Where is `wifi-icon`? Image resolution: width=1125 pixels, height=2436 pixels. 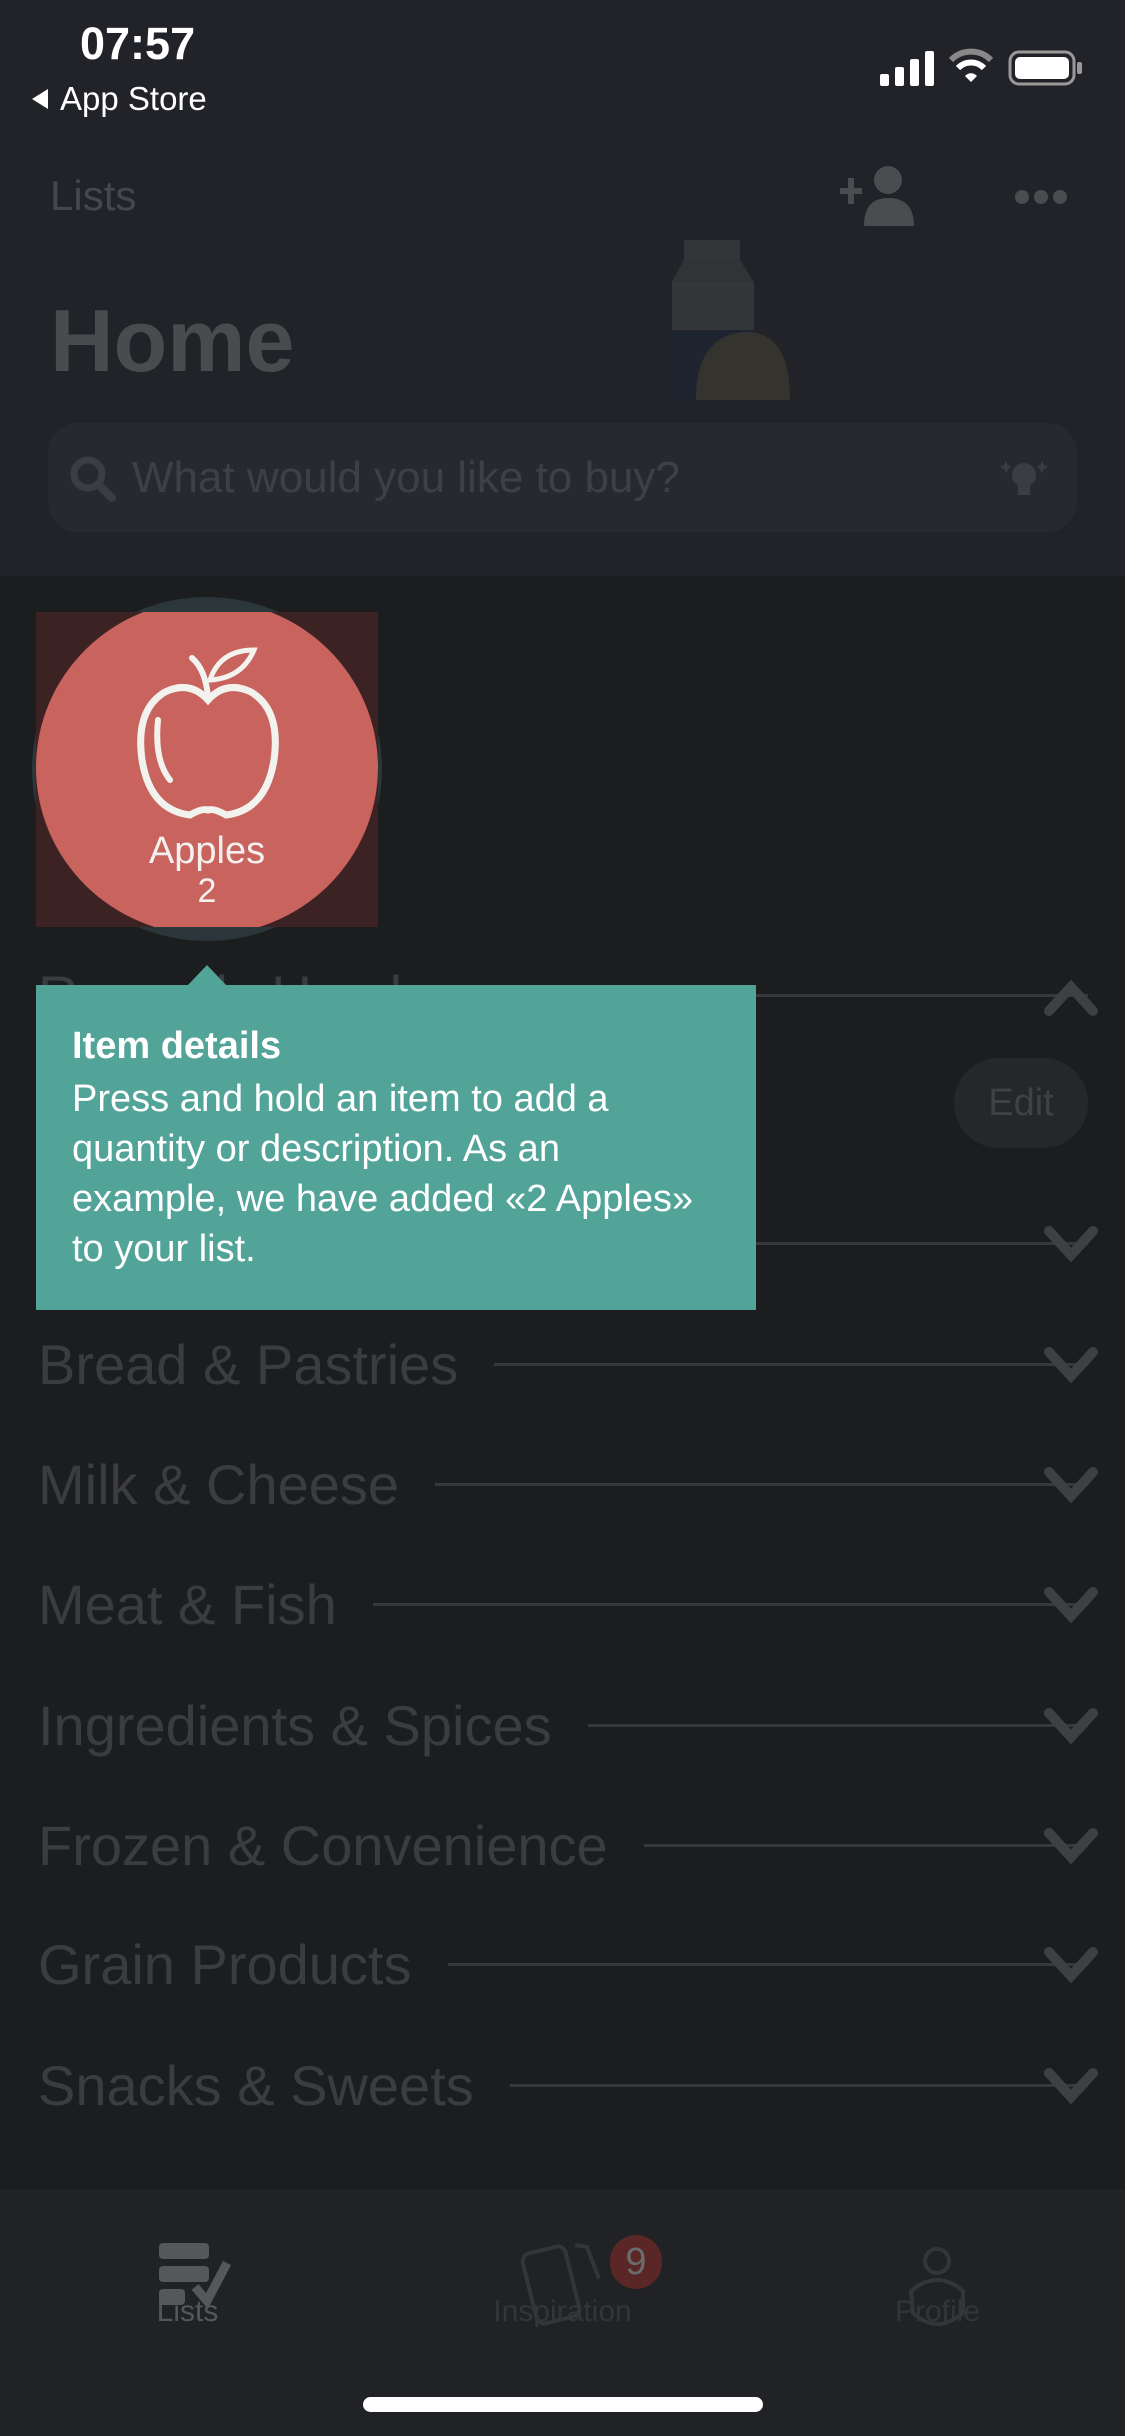
wifi-icon is located at coordinates (971, 65).